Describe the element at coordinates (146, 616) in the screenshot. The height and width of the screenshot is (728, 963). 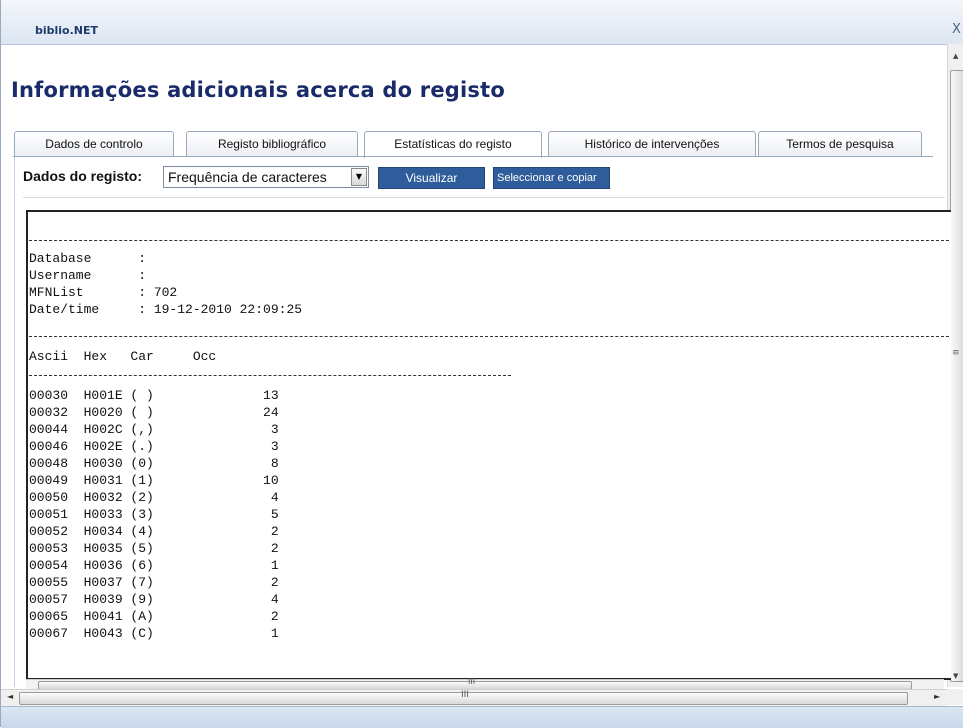
I see `char-cell: (A)` at that location.